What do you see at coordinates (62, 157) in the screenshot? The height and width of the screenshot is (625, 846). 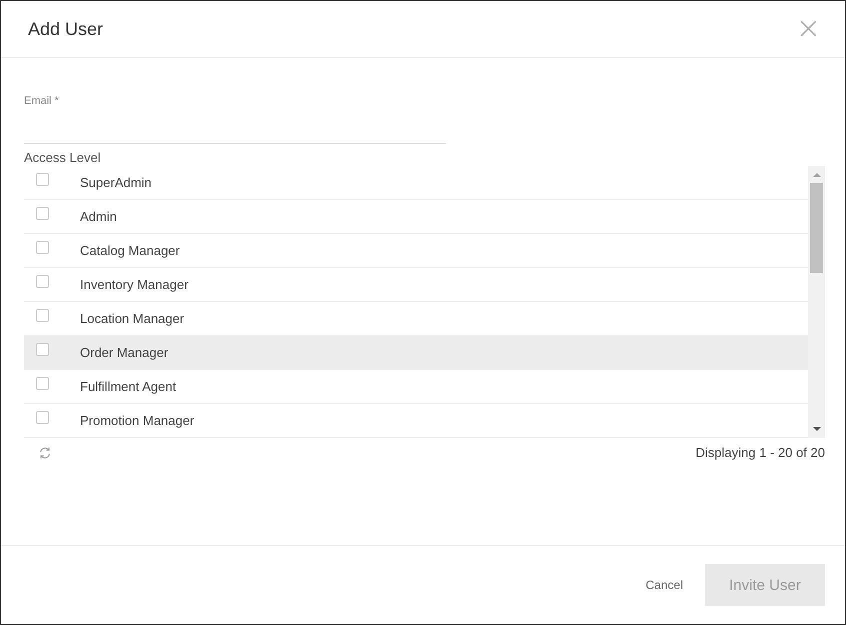 I see `access-level-label: Access Level` at bounding box center [62, 157].